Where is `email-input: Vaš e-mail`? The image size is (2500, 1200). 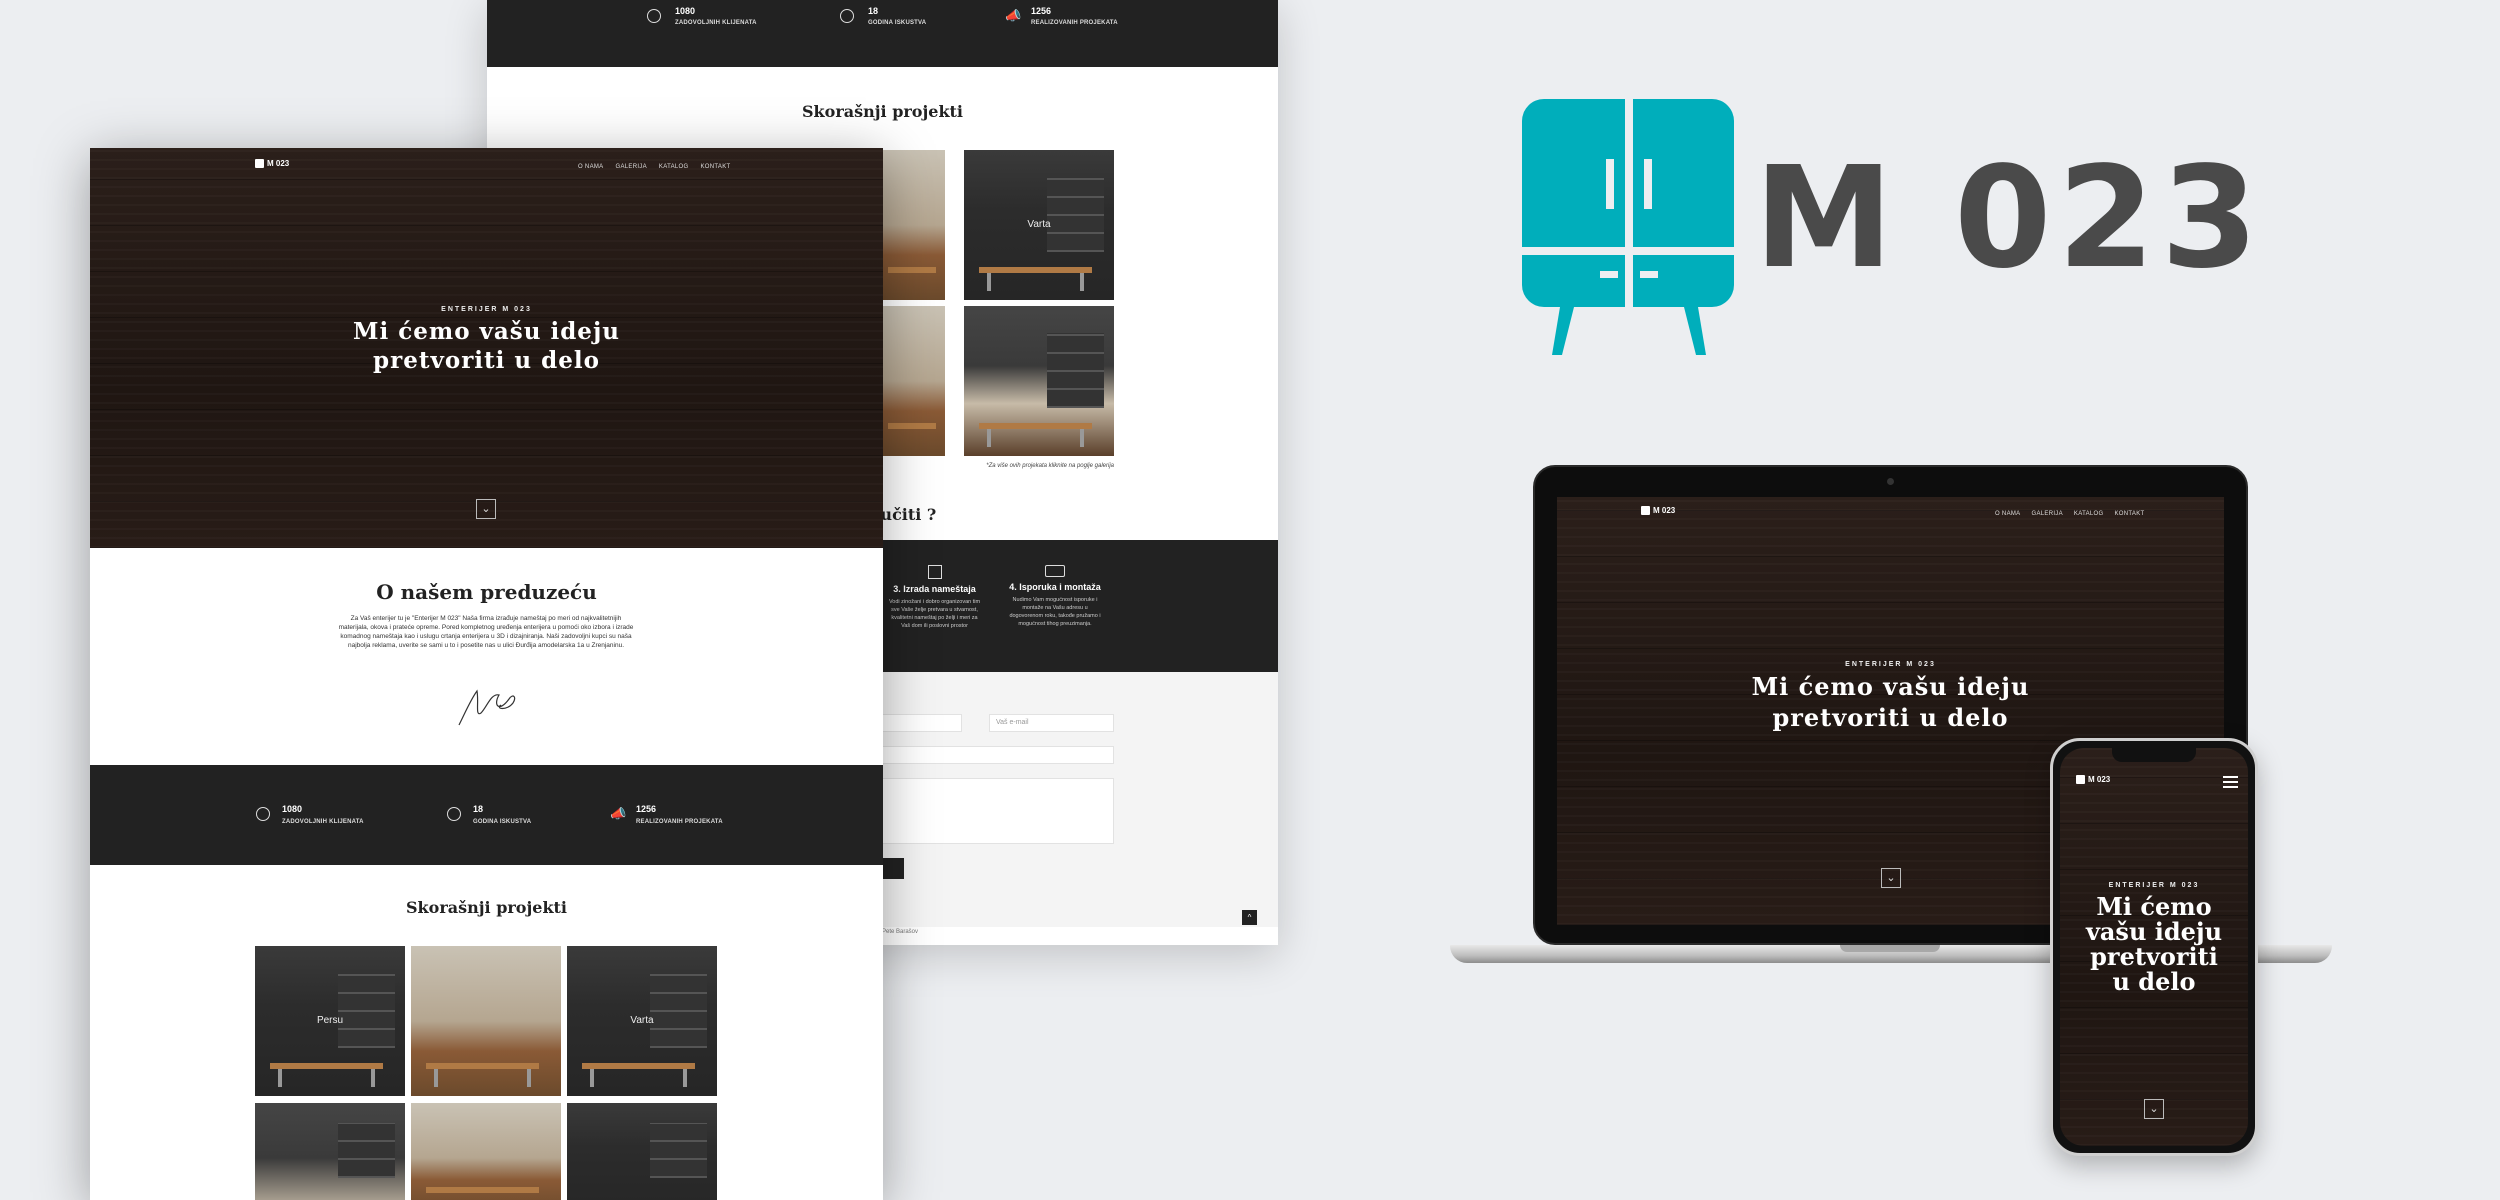 email-input: Vaš e-mail is located at coordinates (1051, 723).